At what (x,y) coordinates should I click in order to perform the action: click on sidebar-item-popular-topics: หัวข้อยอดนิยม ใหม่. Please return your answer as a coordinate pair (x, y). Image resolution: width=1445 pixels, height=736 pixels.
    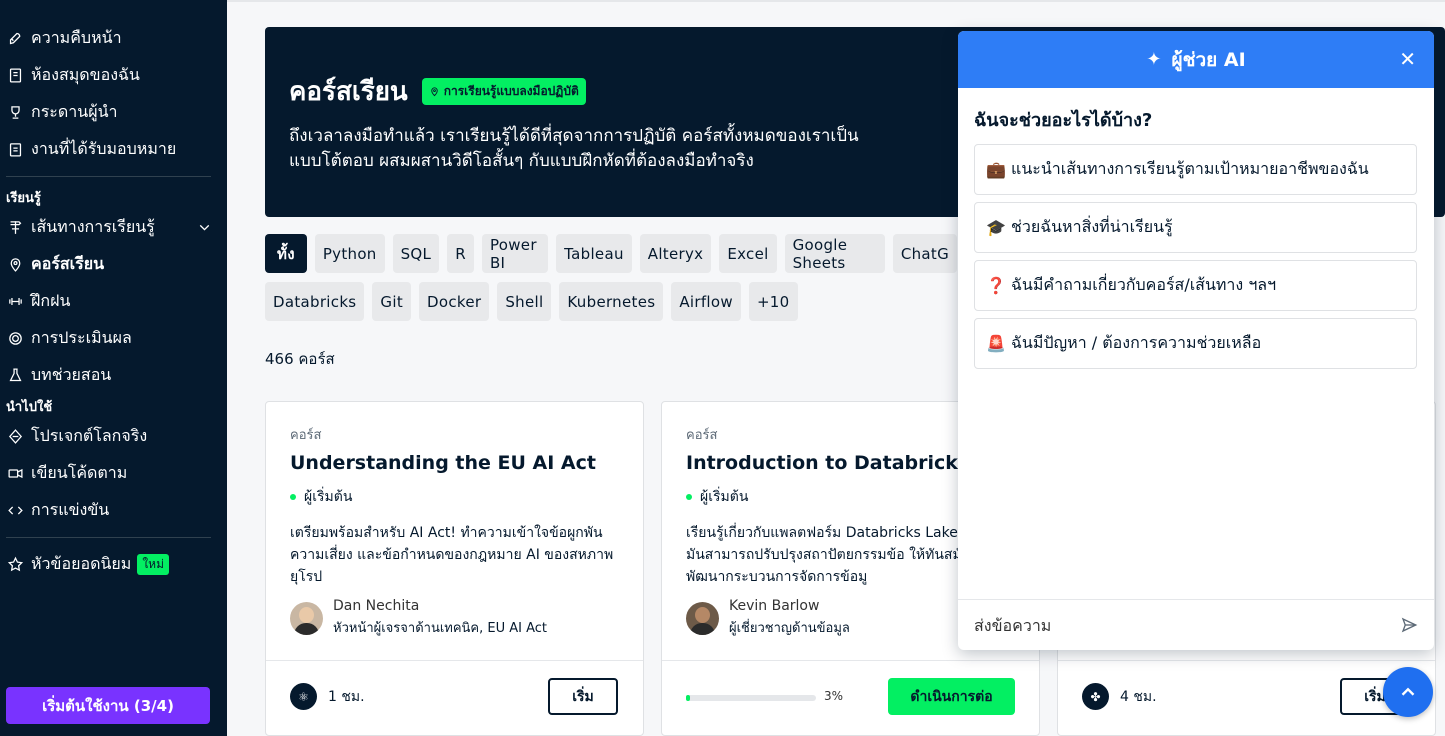
    Looking at the image, I should click on (113, 564).